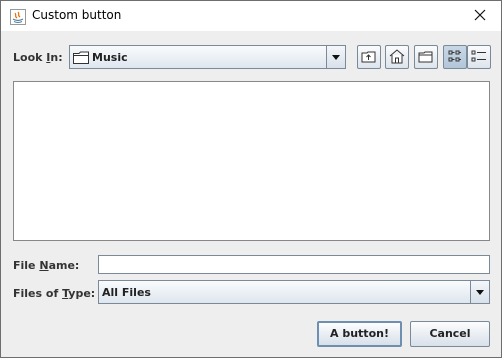  I want to click on window-title: Custom button, so click(77, 15).